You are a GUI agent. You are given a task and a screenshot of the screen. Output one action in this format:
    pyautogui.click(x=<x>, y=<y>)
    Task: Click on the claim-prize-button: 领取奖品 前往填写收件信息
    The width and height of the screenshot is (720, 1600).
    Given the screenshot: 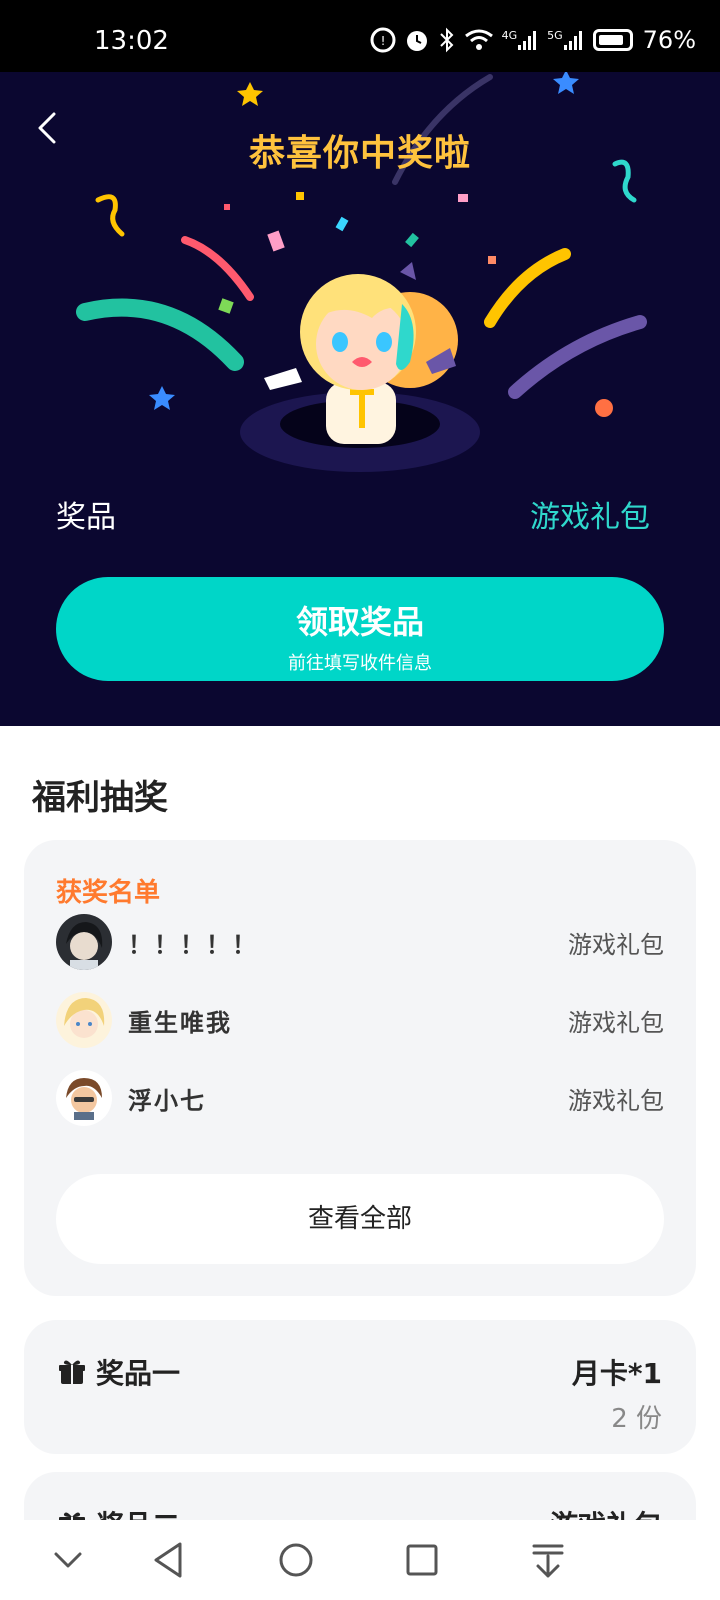 What is the action you would take?
    pyautogui.click(x=360, y=629)
    